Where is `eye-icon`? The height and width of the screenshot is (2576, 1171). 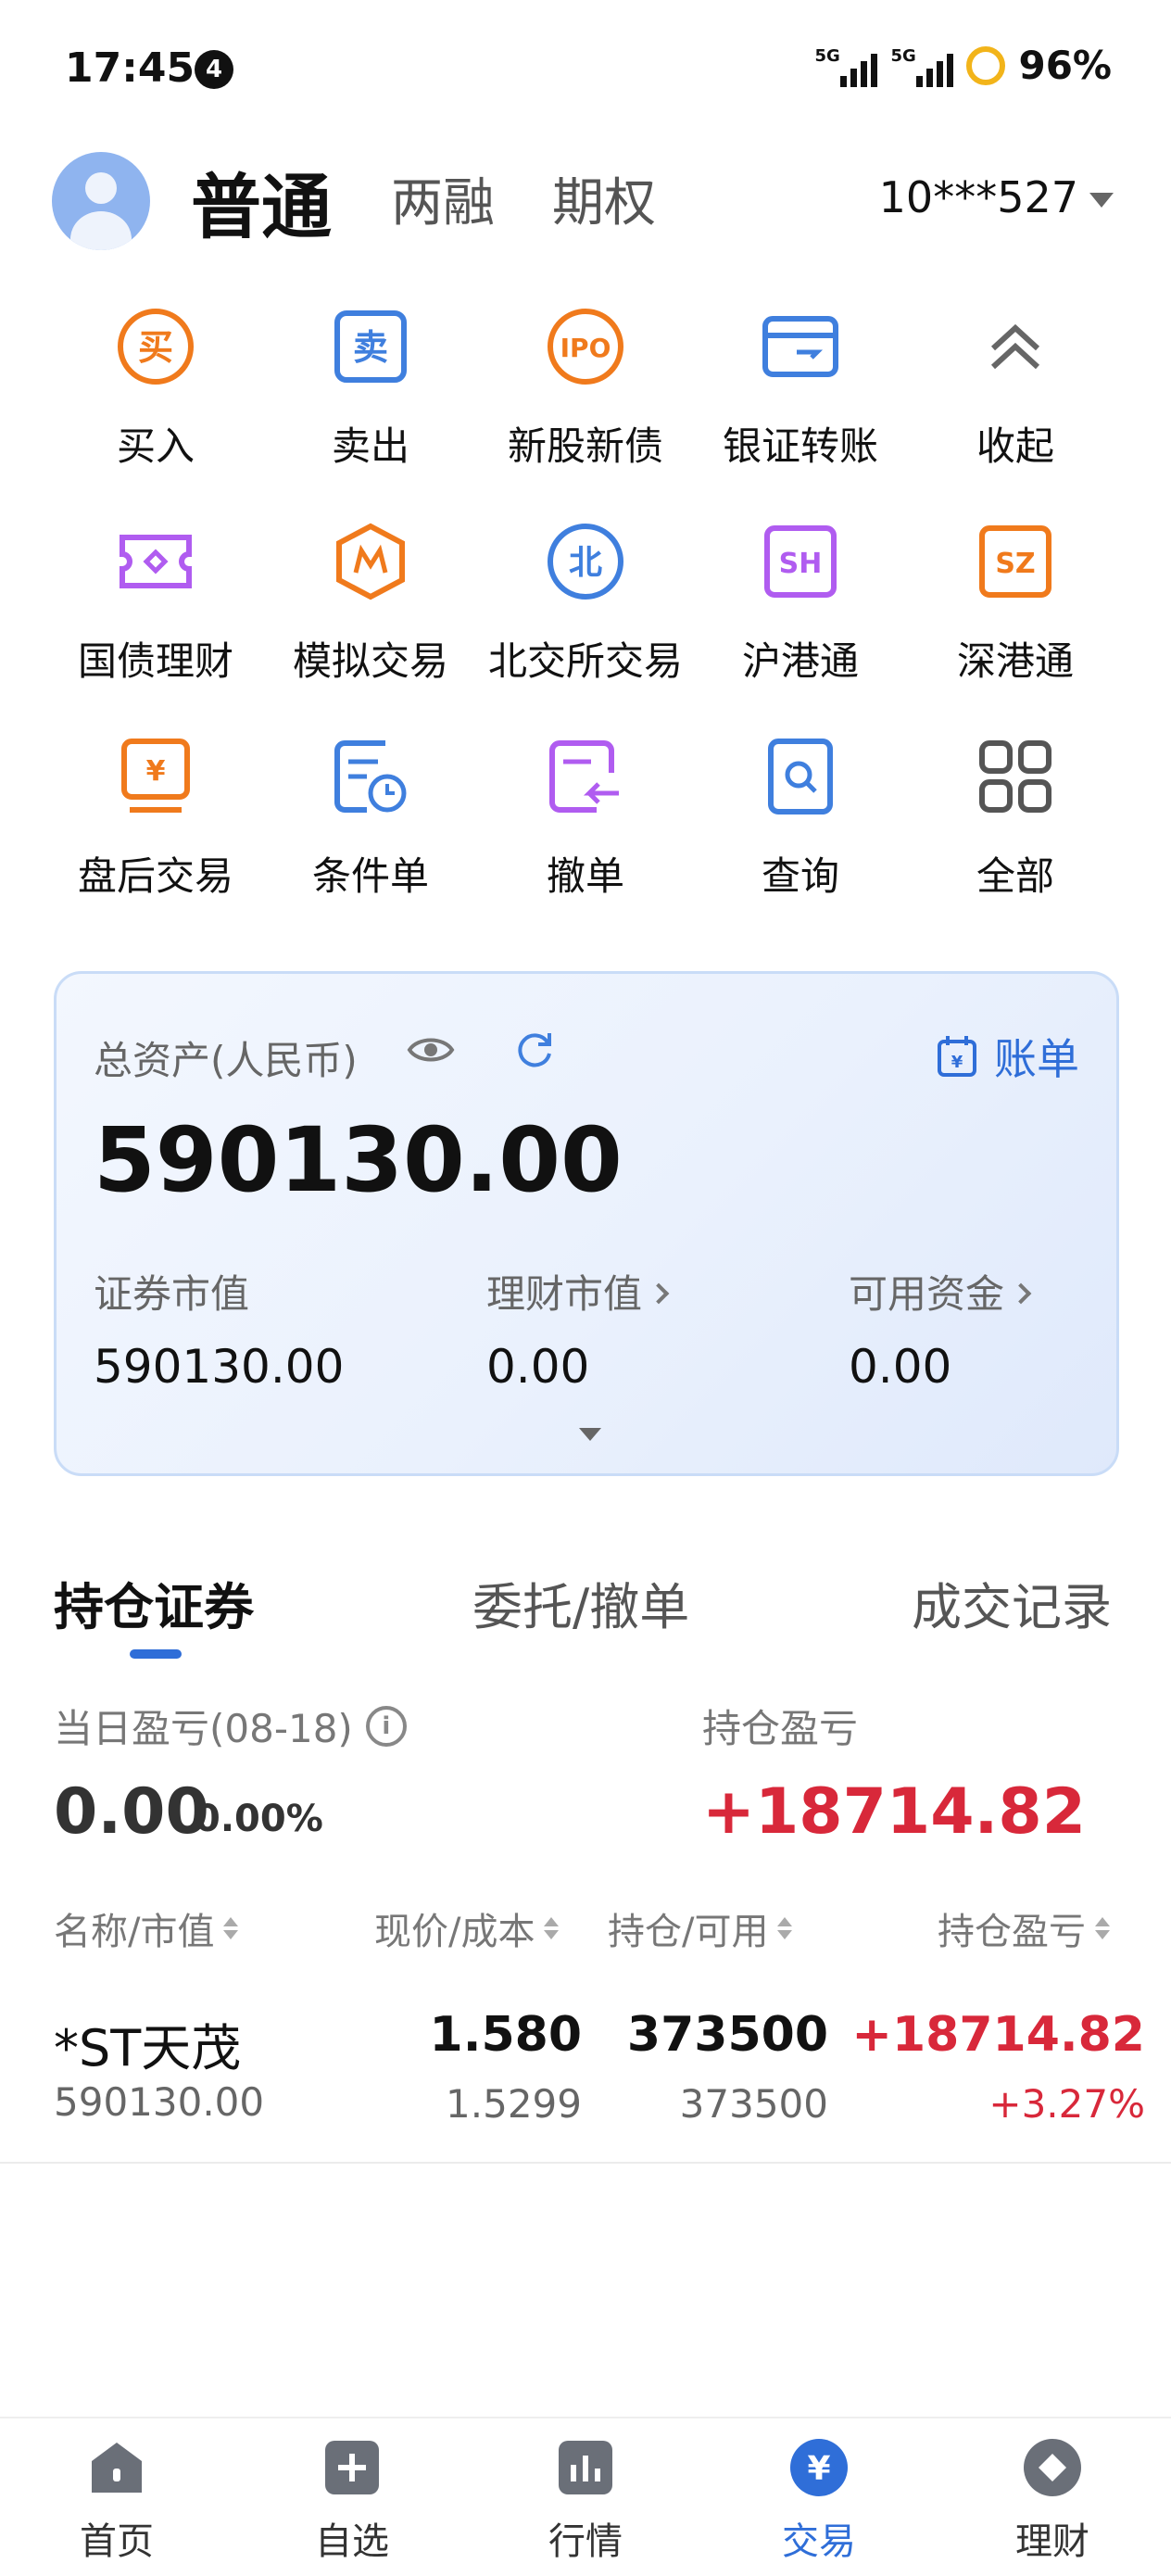
eye-icon is located at coordinates (431, 1051).